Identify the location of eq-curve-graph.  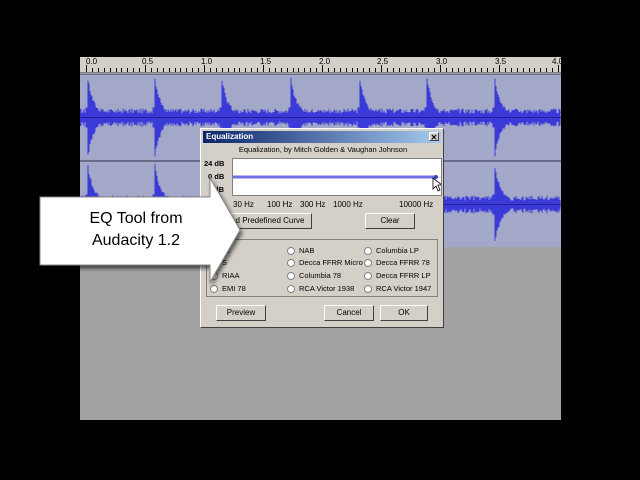
(338, 177).